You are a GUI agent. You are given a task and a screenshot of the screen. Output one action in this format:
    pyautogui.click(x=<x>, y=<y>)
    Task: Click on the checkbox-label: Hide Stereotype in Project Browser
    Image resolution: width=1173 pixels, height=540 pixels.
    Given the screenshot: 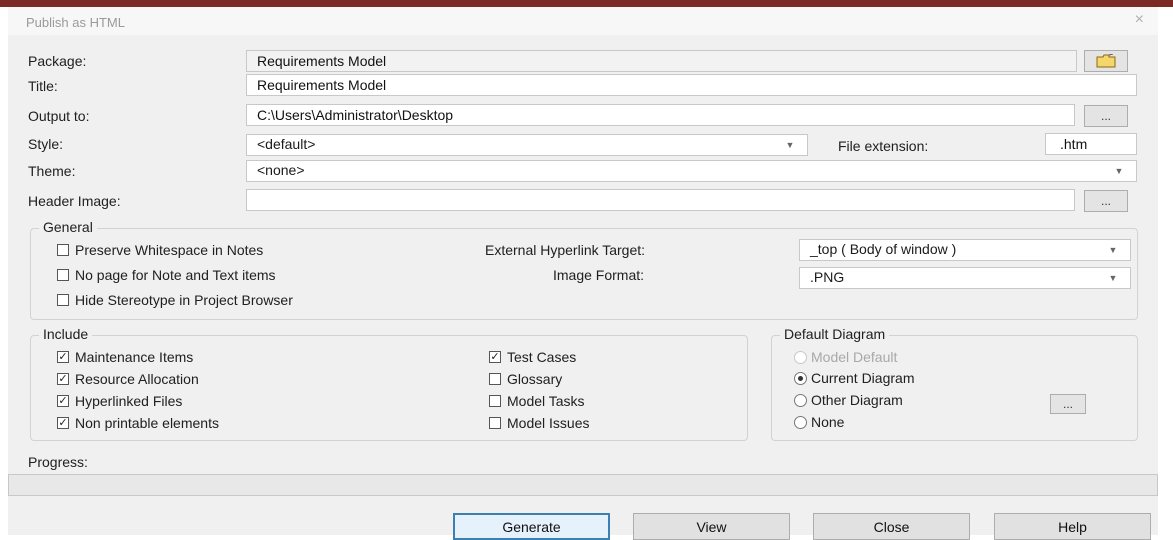 What is the action you would take?
    pyautogui.click(x=184, y=300)
    